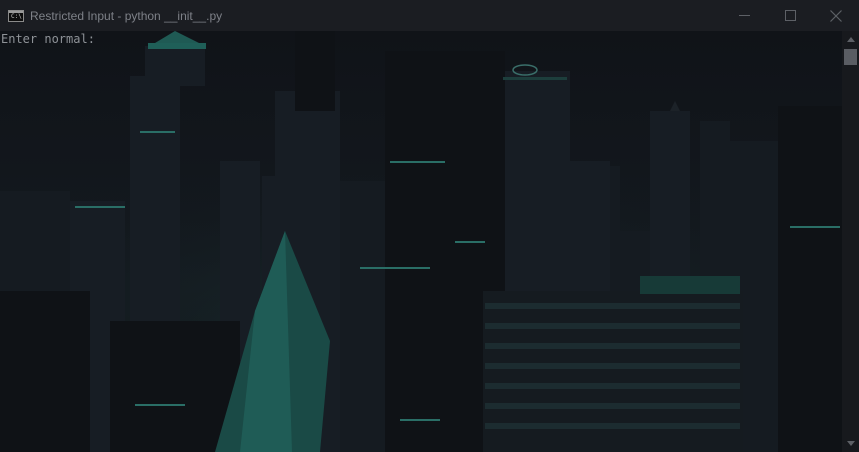 The image size is (859, 452). I want to click on maximize-button, so click(790, 15).